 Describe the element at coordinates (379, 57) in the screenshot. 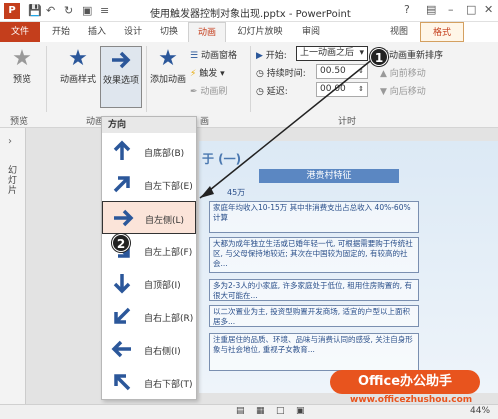

I see `callout-step-1: 1` at that location.